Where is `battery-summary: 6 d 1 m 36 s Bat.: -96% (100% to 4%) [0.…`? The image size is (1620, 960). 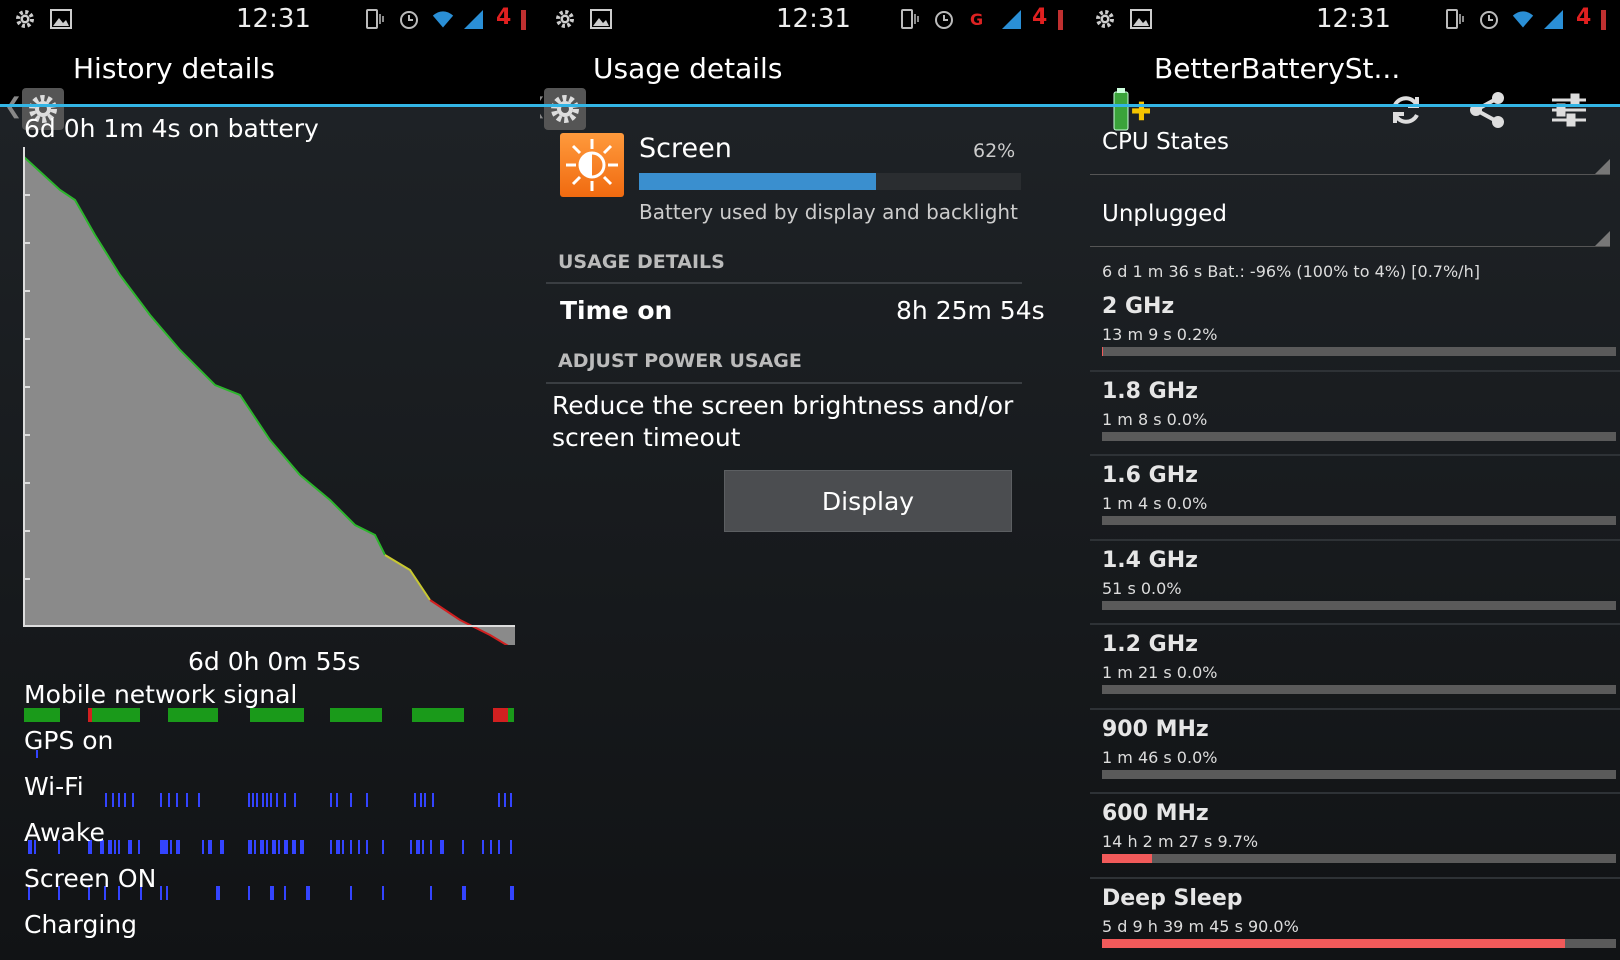 battery-summary: 6 d 1 m 36 s Bat.: -96% (100% to 4%) [0.… is located at coordinates (1291, 271).